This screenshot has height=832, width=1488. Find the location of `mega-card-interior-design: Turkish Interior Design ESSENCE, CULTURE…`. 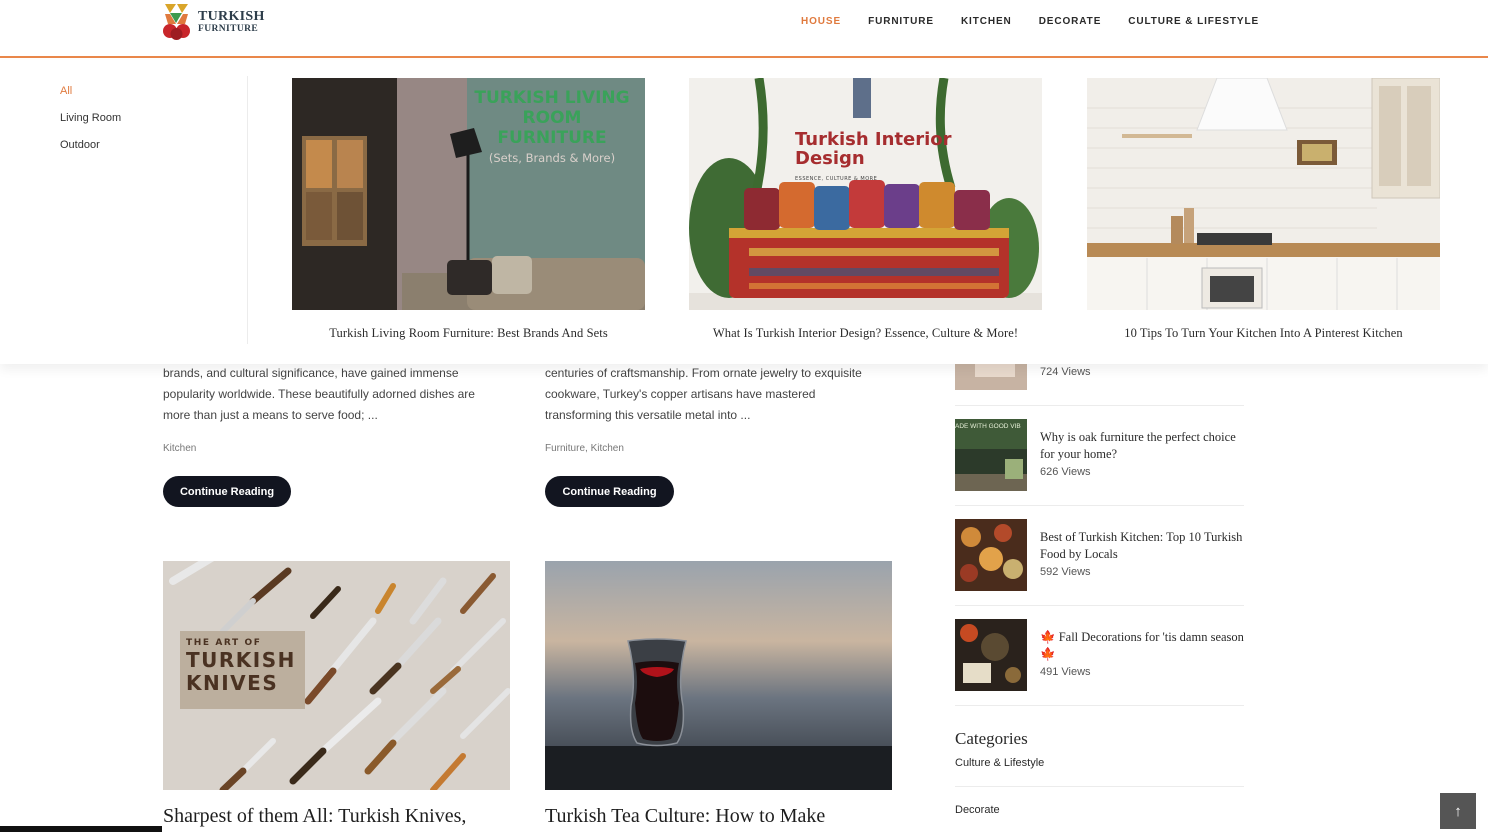

mega-card-interior-design: Turkish Interior Design ESSENCE, CULTURE… is located at coordinates (865, 209).